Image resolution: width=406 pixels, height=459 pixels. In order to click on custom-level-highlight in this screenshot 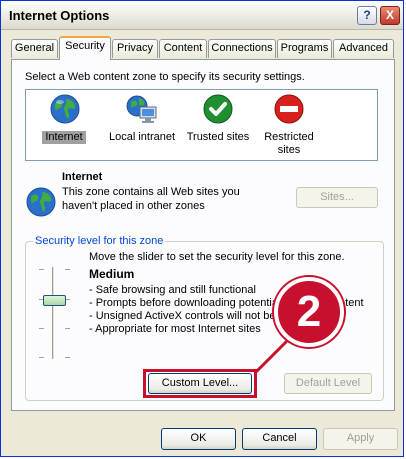, I will do `click(200, 383)`.